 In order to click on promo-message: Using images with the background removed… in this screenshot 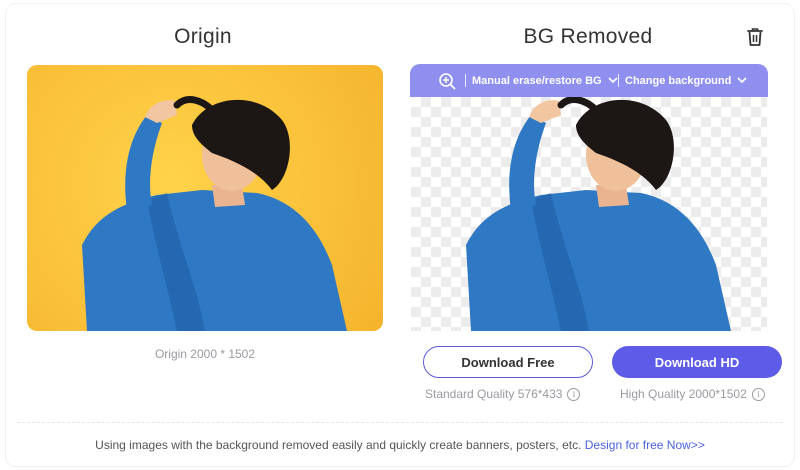, I will do `click(340, 445)`.